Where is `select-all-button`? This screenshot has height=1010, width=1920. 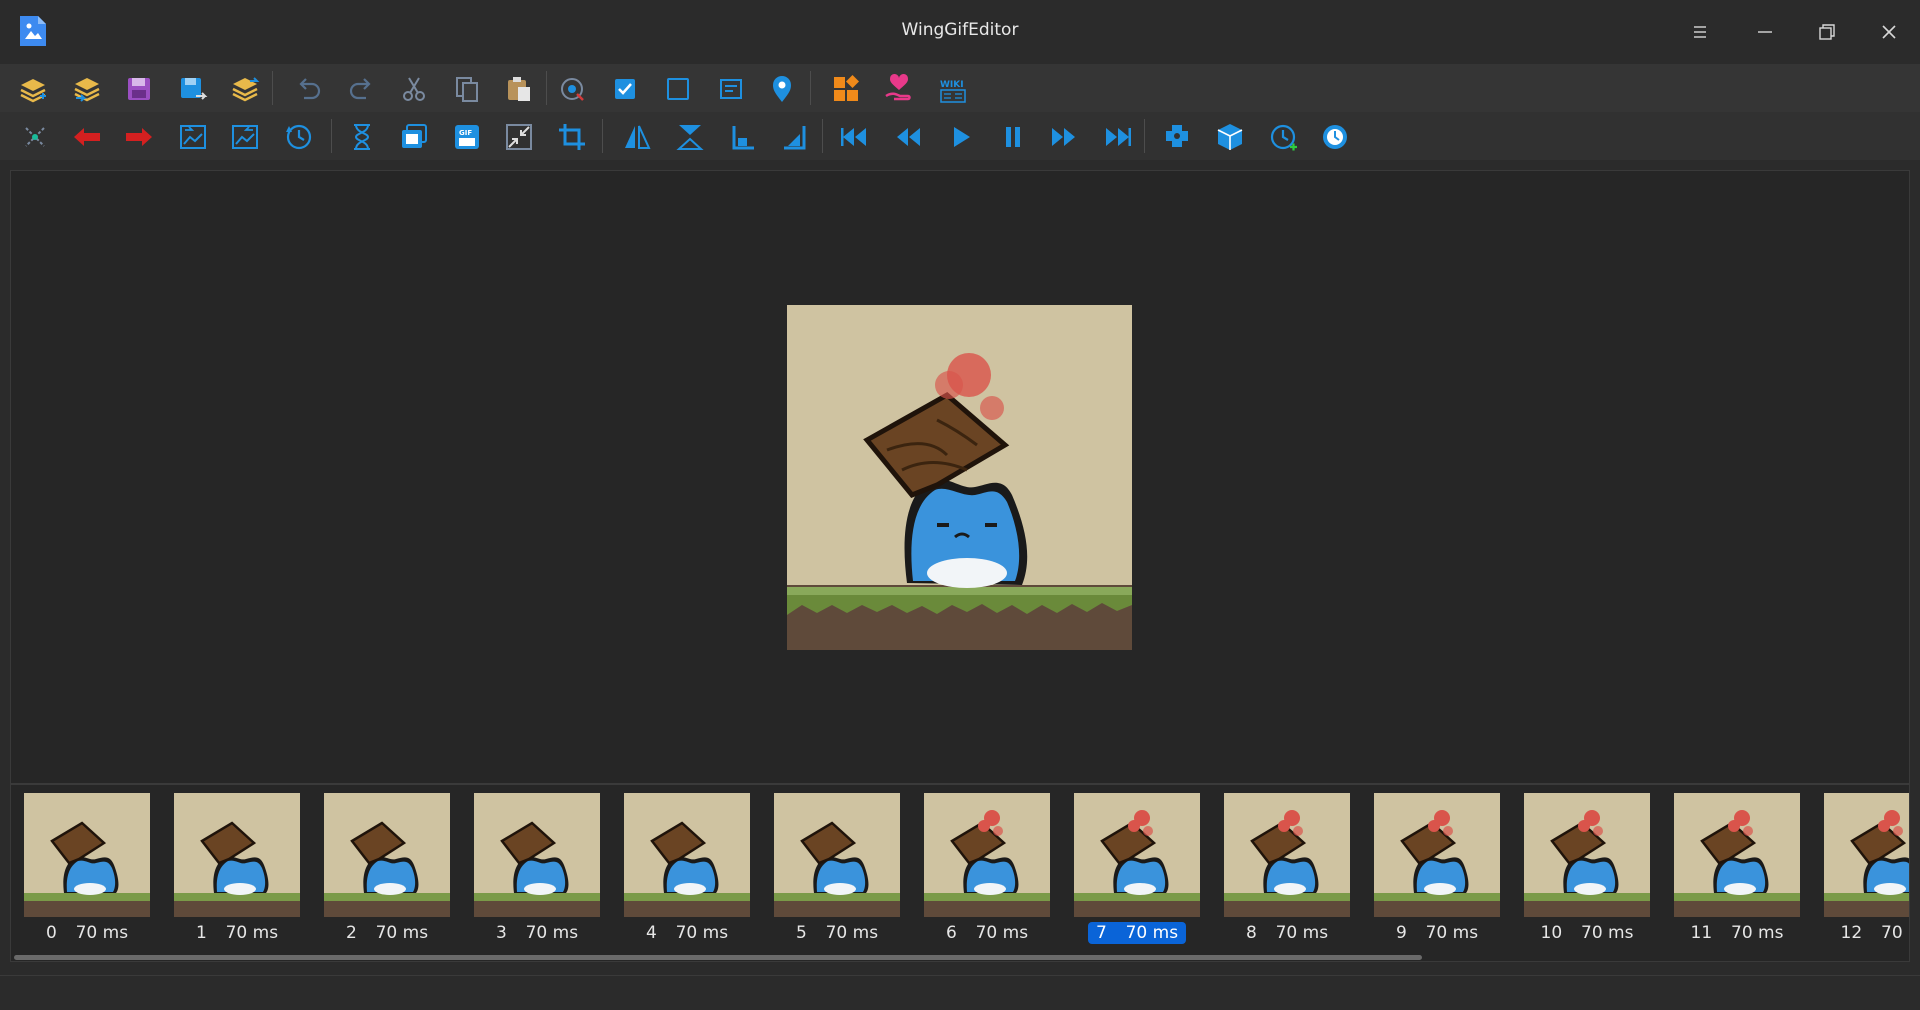 select-all-button is located at coordinates (625, 89).